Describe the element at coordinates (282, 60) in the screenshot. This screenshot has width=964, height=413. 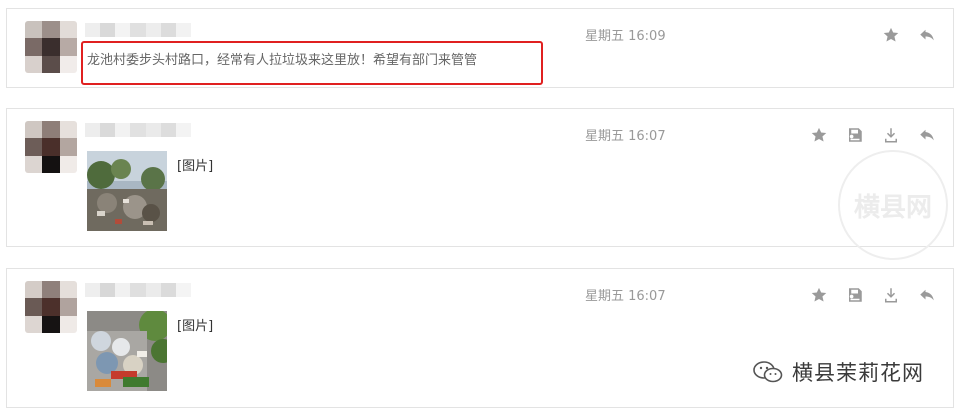
I see `message-text: 龙池村委步头村路口，经常有人拉垃圾来这里放！希望有部门来管管` at that location.